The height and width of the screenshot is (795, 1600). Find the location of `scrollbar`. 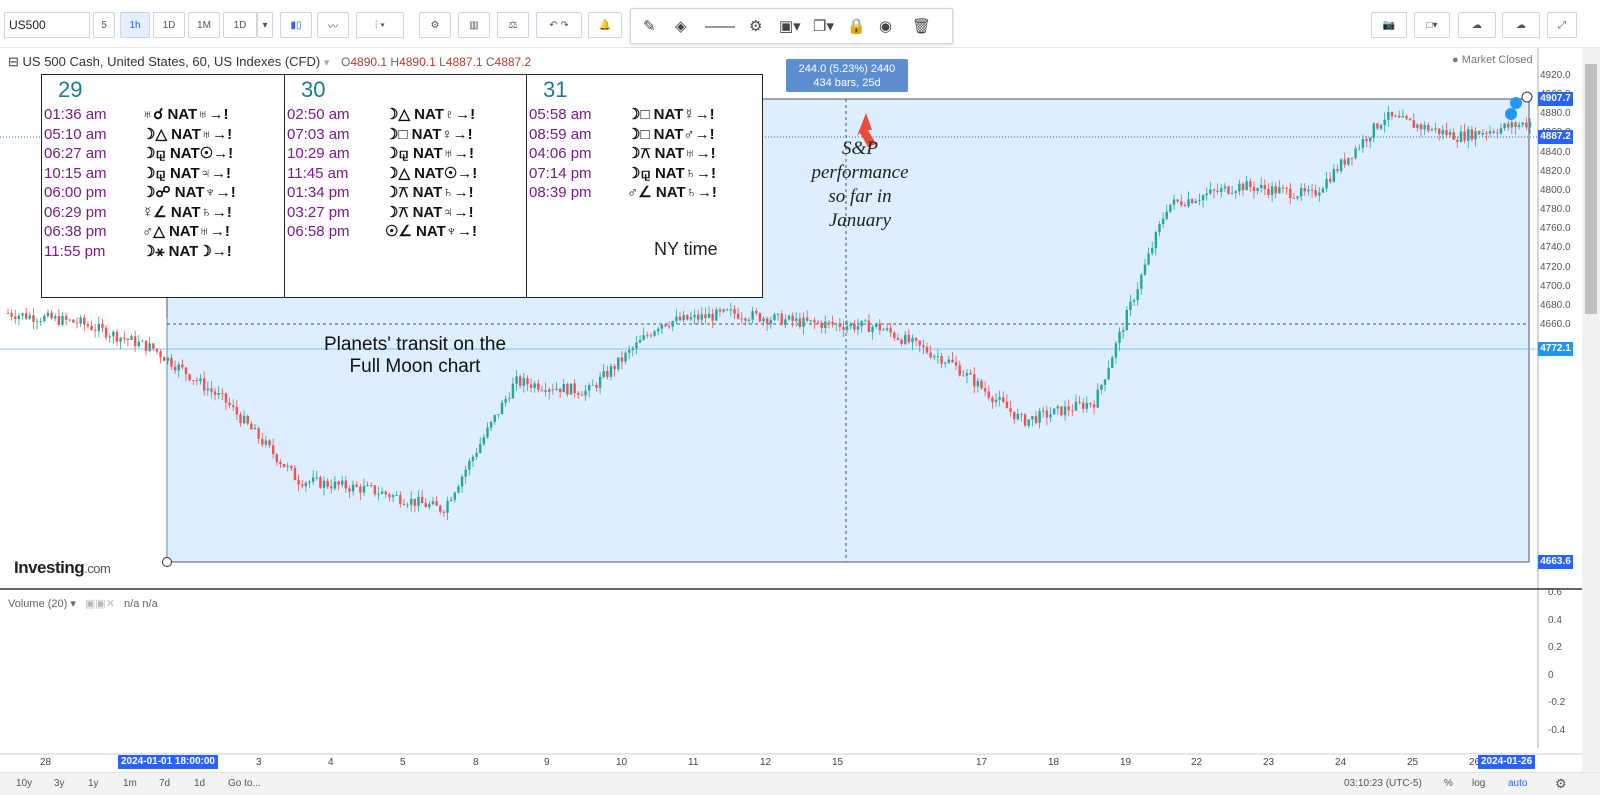

scrollbar is located at coordinates (1591, 410).